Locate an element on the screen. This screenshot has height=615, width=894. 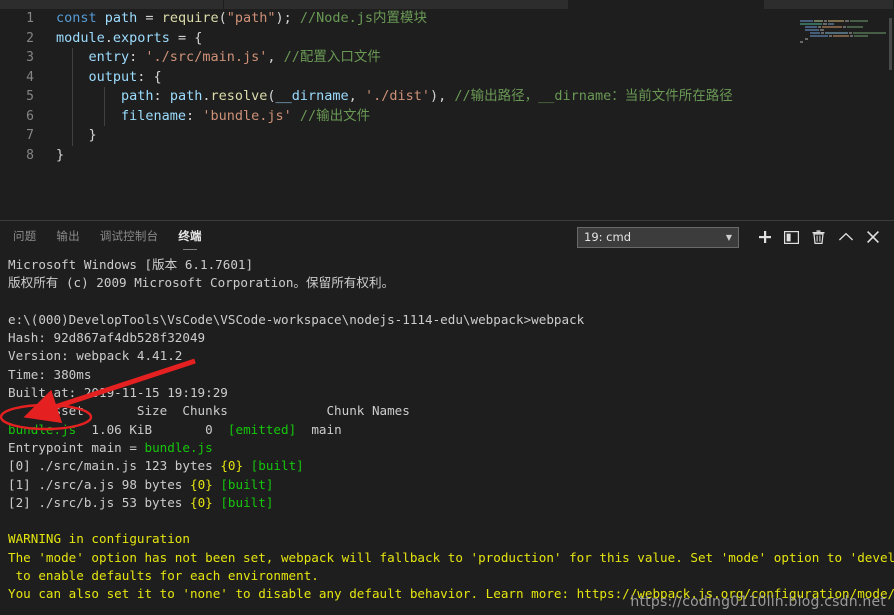
terminal-text: to enable defaults for each environment. is located at coordinates (163, 576).